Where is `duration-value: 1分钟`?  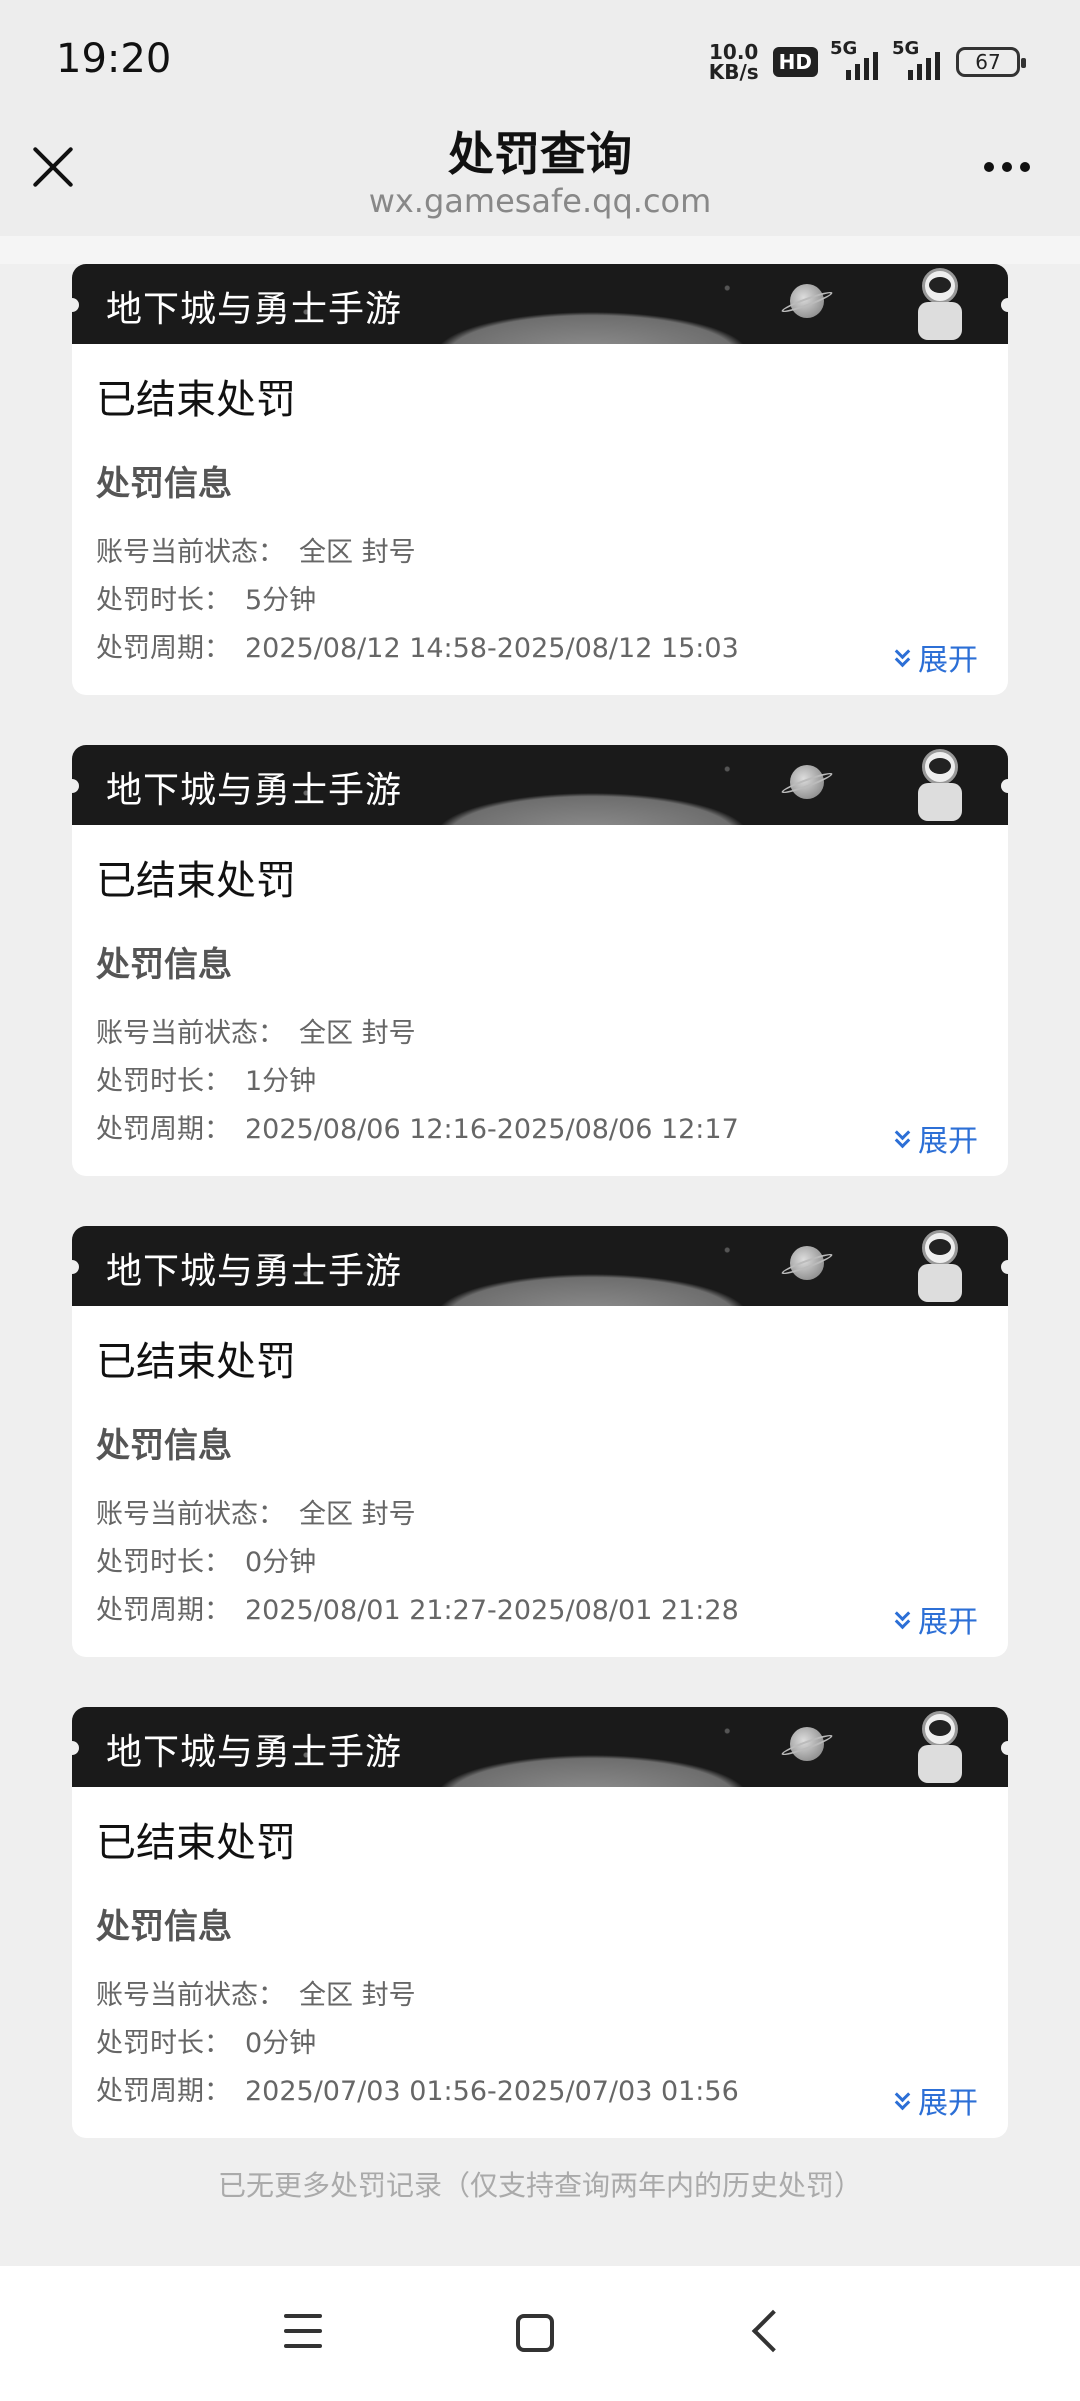 duration-value: 1分钟 is located at coordinates (281, 1081).